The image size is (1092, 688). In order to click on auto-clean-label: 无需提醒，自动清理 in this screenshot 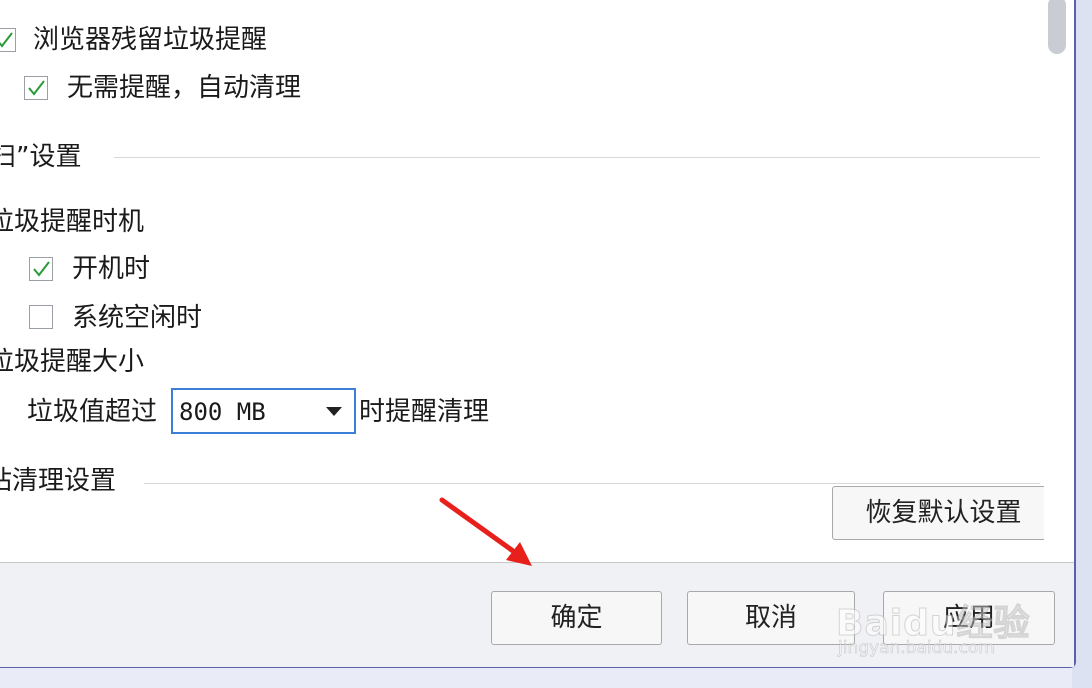, I will do `click(184, 88)`.